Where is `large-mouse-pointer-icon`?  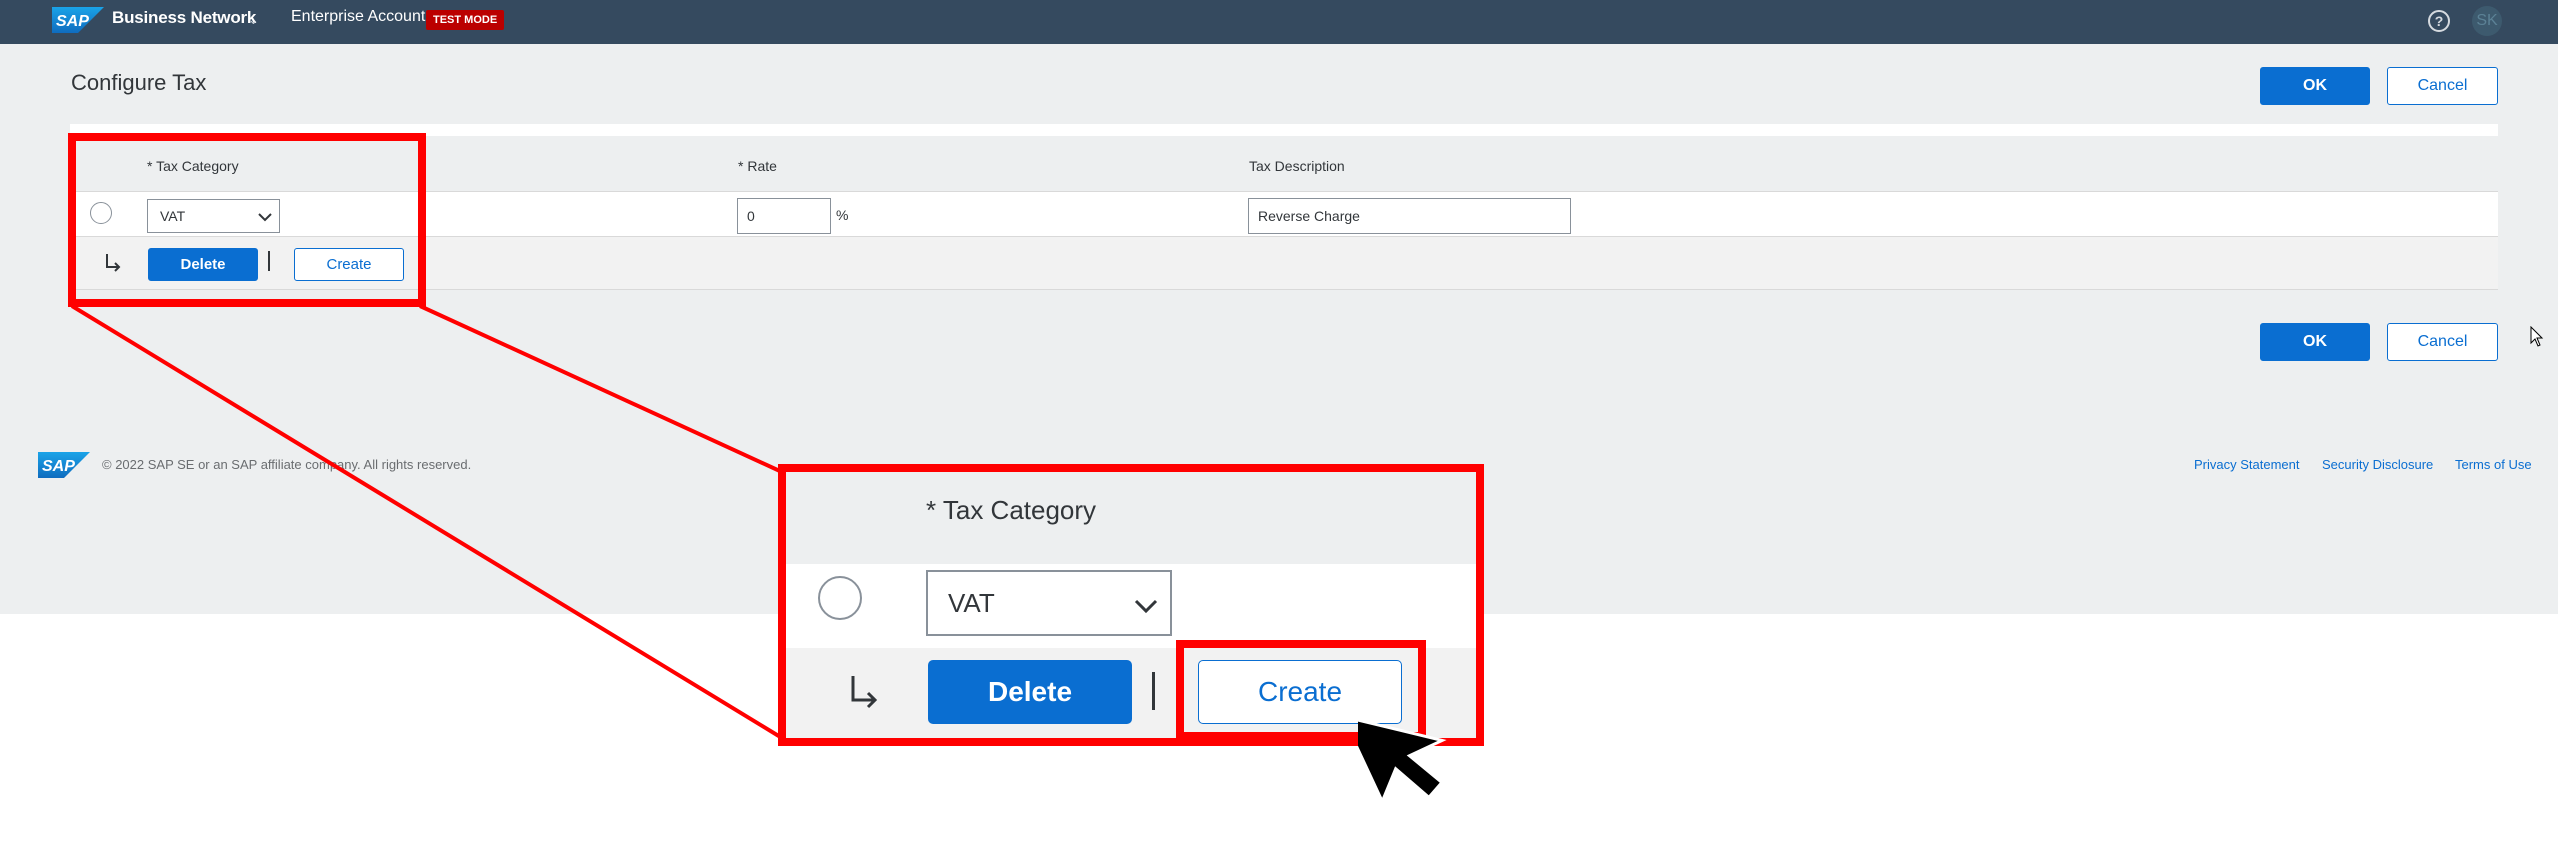 large-mouse-pointer-icon is located at coordinates (1402, 760).